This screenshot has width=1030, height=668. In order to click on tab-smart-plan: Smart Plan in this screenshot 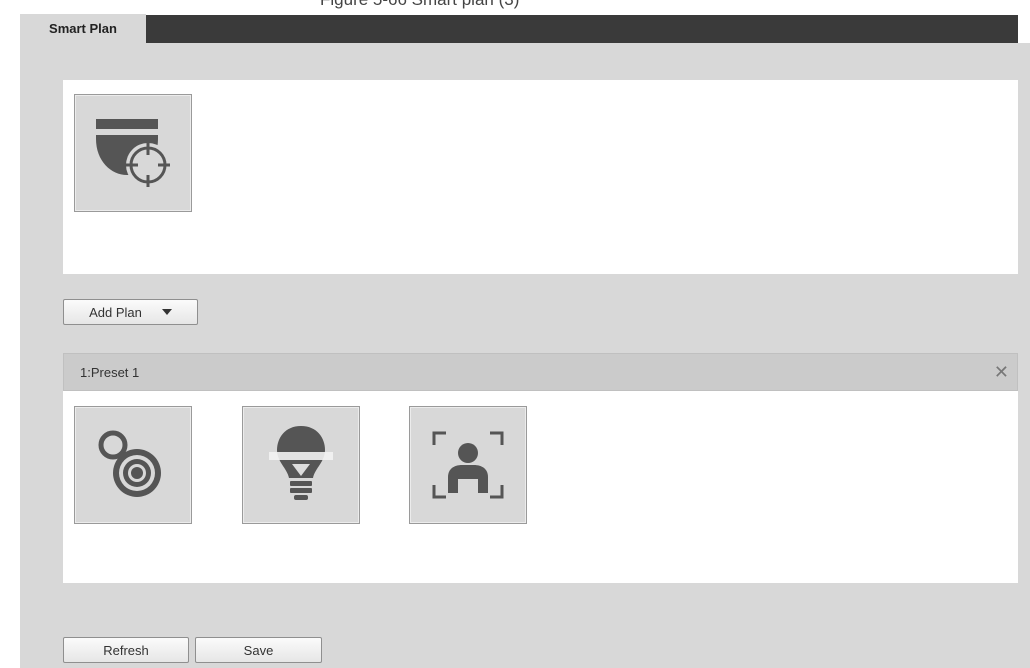, I will do `click(83, 28)`.